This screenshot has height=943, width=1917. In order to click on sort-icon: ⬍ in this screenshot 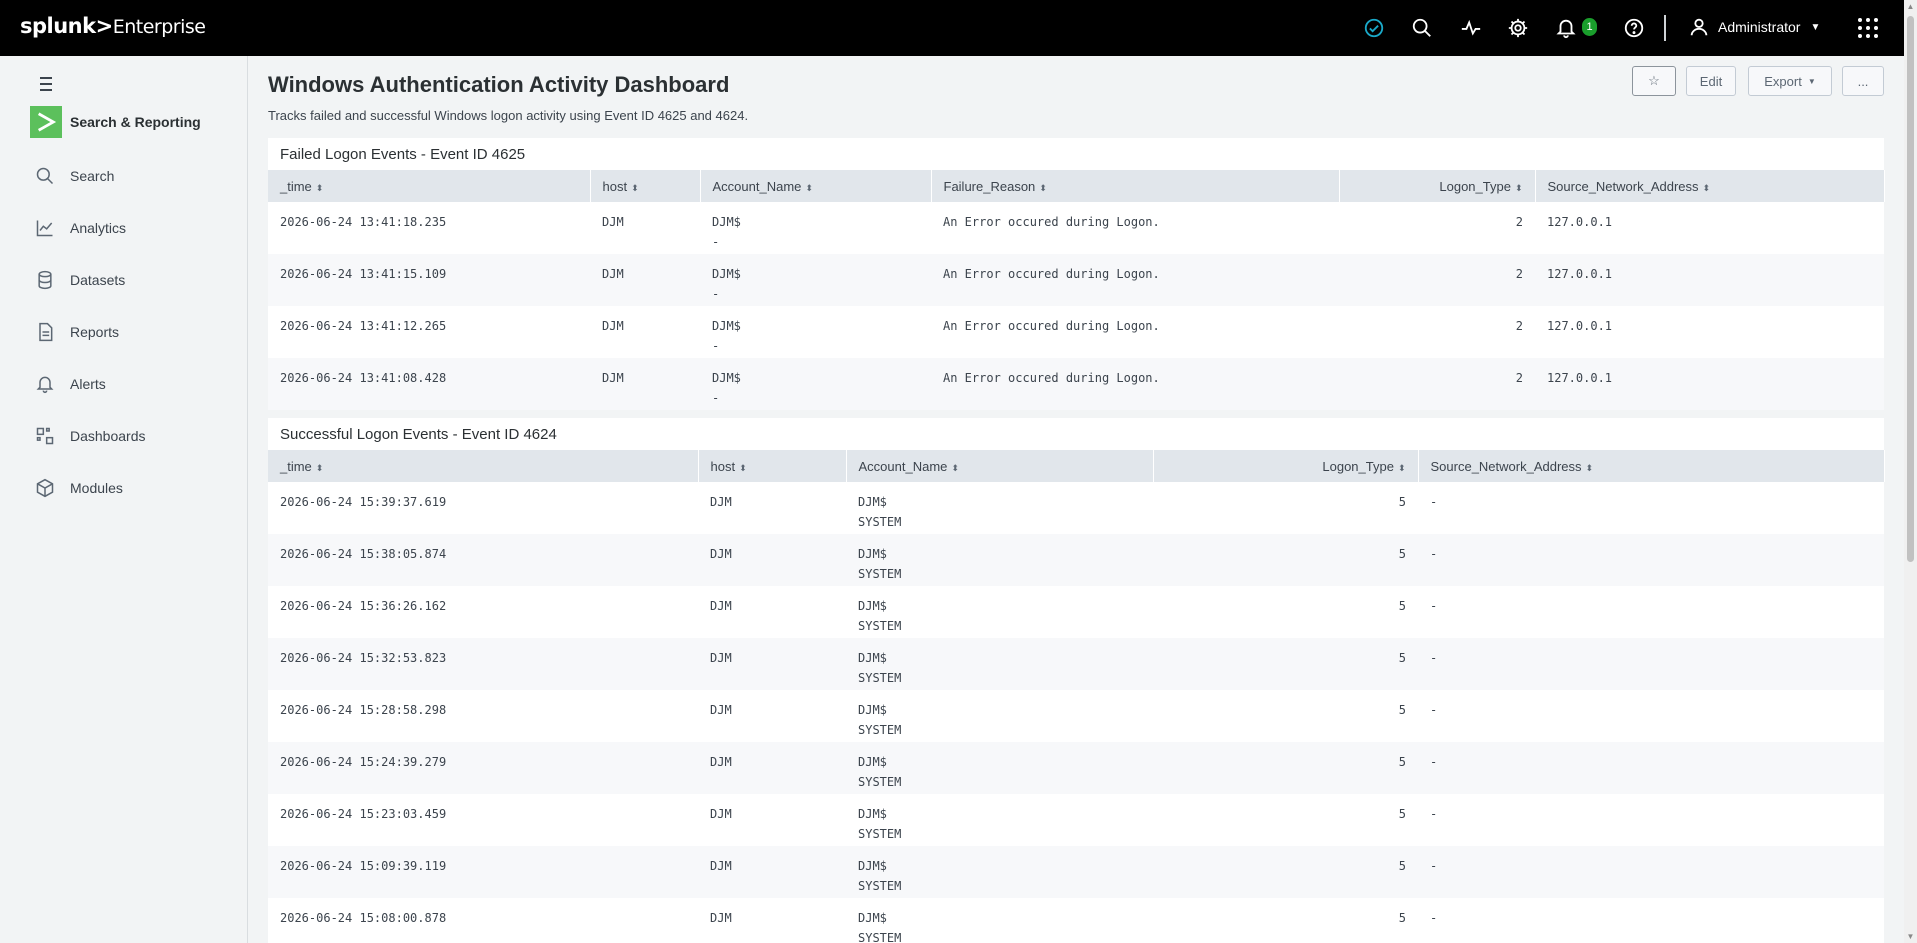, I will do `click(809, 187)`.